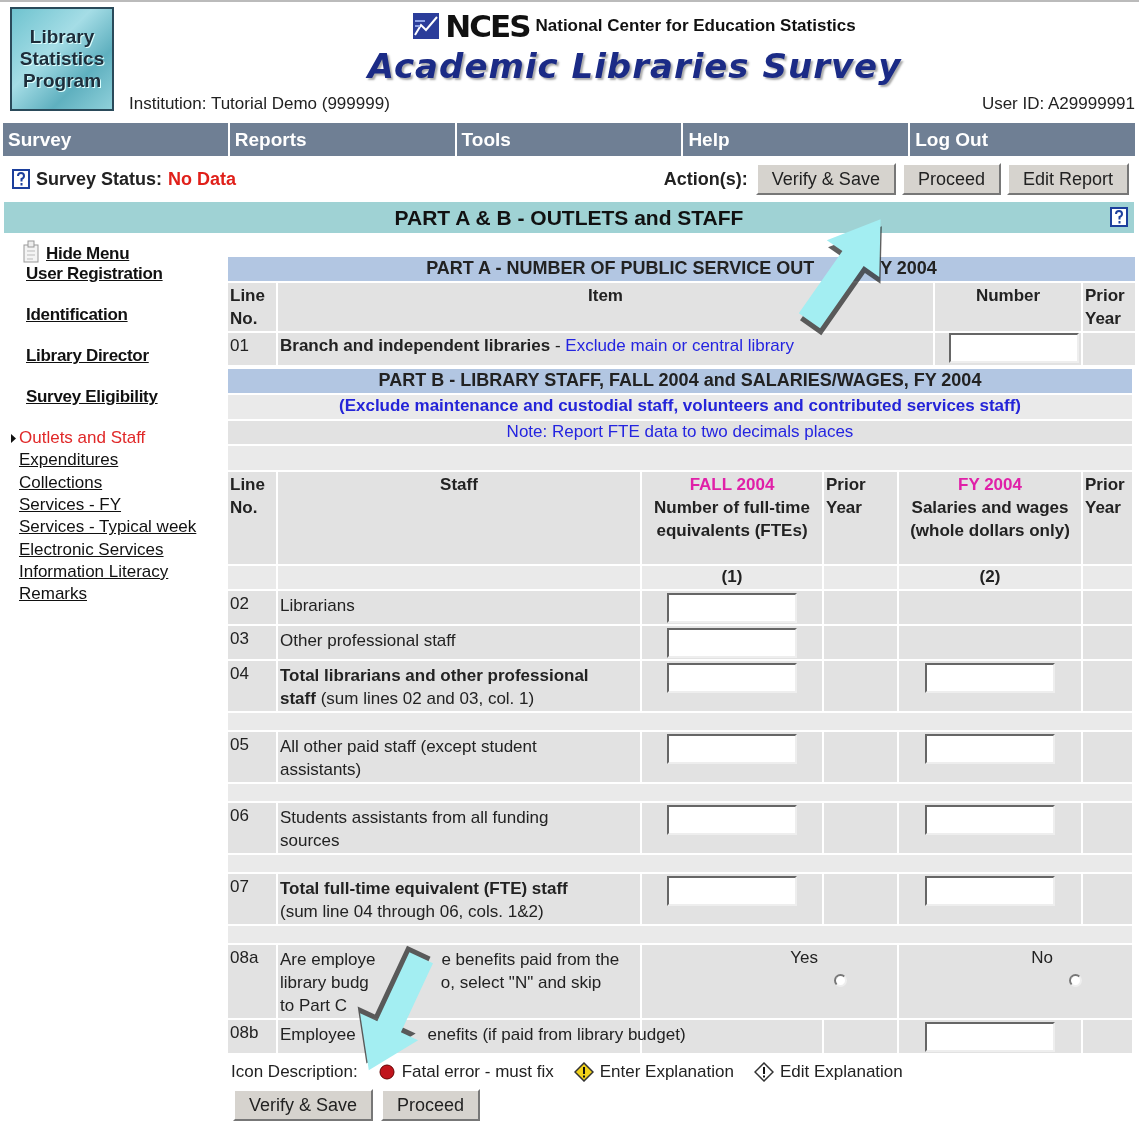 This screenshot has height=1131, width=1139. What do you see at coordinates (53, 594) in the screenshot?
I see `sidebar-link: Remarks` at bounding box center [53, 594].